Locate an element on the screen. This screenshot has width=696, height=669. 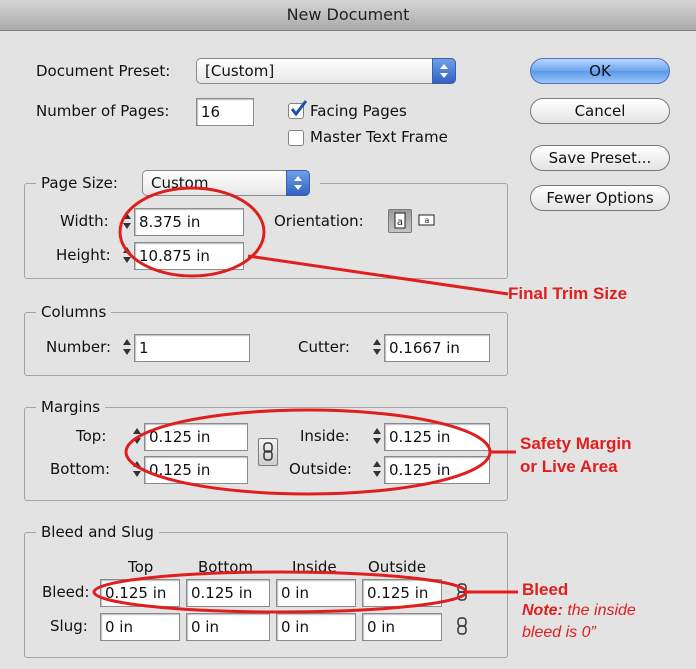
page-size-value: Custom is located at coordinates (180, 183).